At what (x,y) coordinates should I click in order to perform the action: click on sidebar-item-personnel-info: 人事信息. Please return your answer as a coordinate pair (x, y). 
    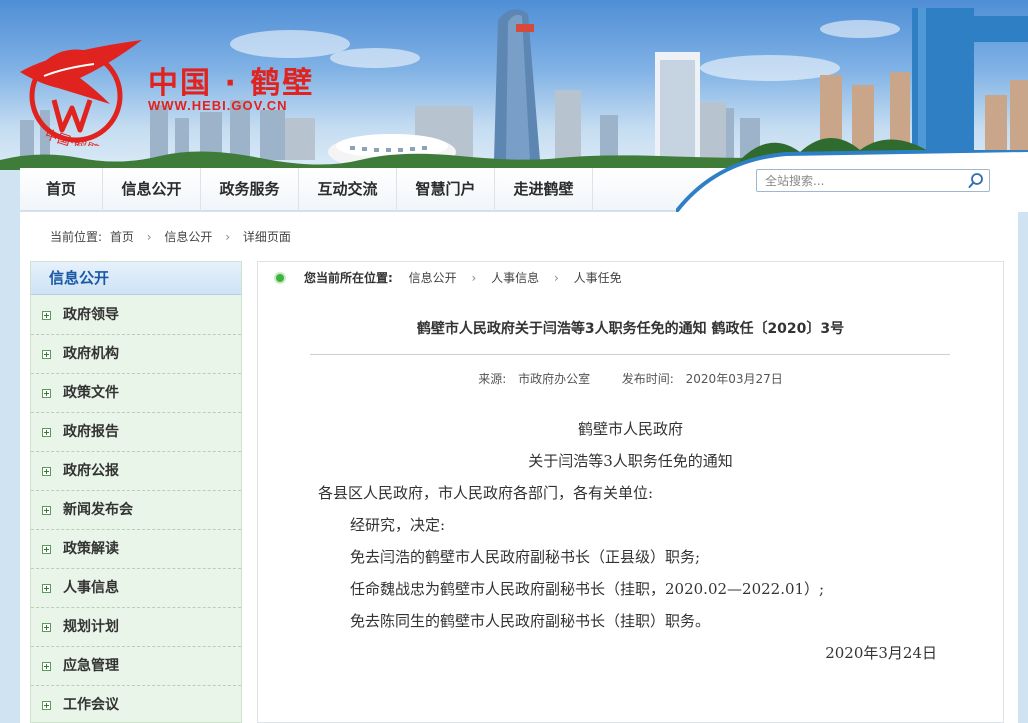
    Looking at the image, I should click on (136, 588).